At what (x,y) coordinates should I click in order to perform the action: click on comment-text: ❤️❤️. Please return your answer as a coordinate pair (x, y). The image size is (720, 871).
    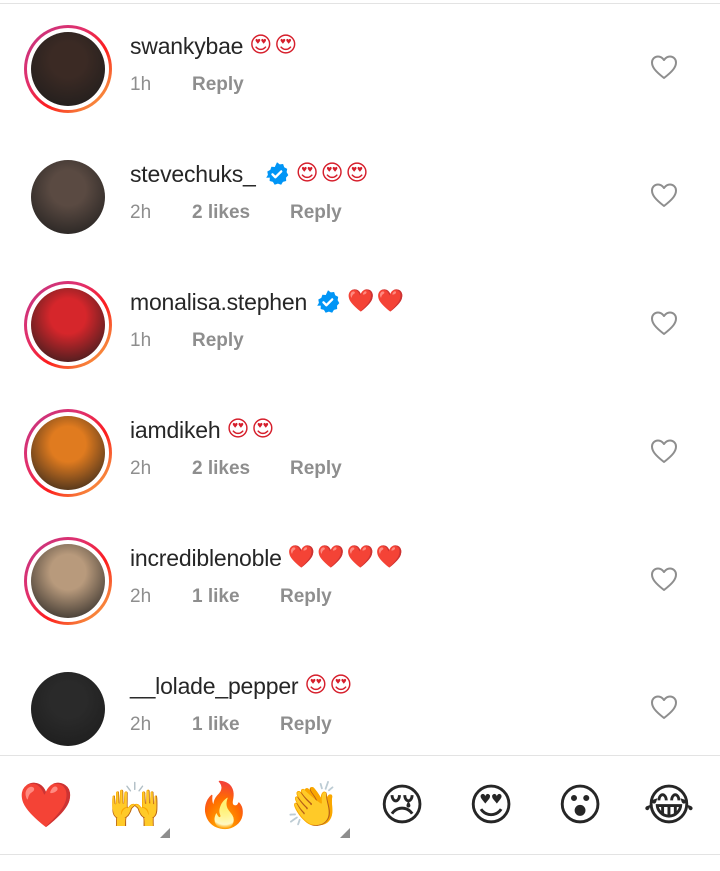
    Looking at the image, I should click on (376, 301).